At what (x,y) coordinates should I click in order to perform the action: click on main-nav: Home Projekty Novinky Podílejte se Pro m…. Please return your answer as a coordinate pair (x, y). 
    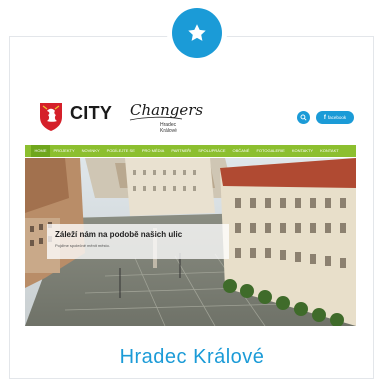
    Looking at the image, I should click on (190, 151).